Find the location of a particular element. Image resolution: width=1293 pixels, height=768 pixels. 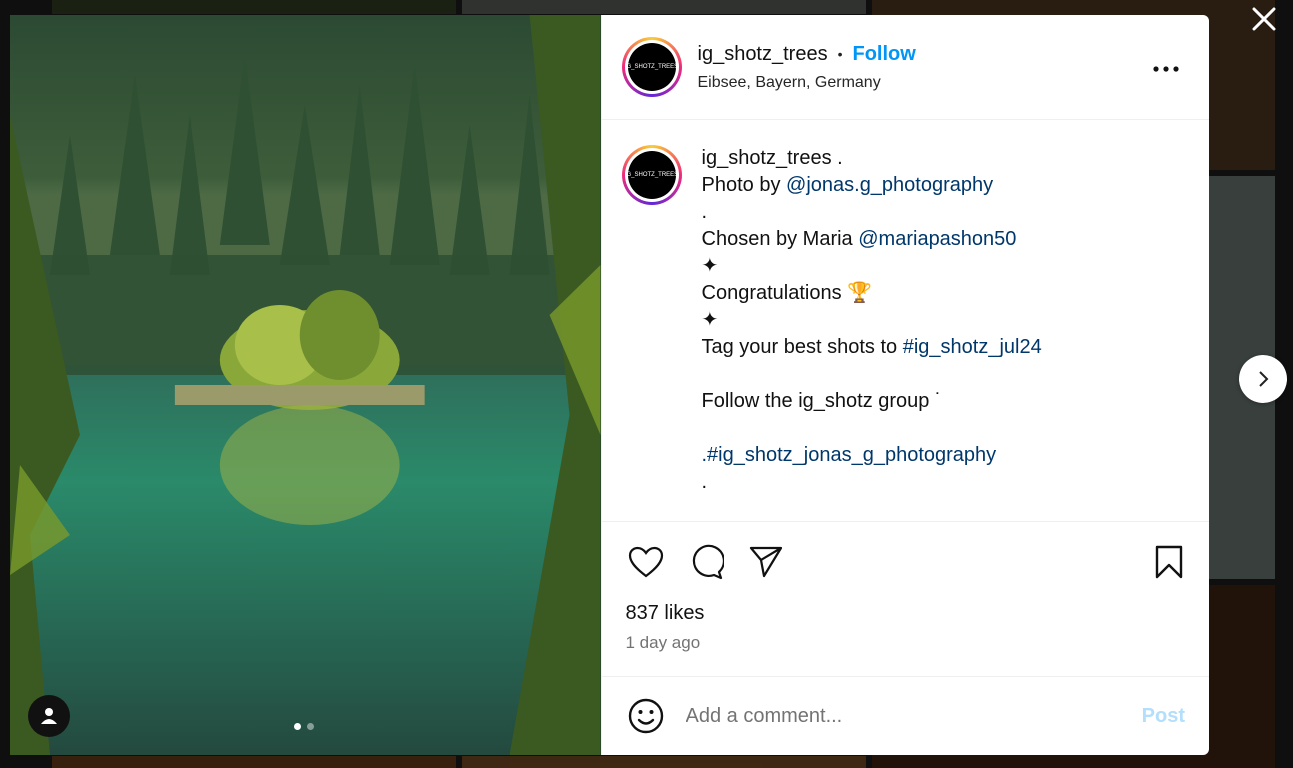

emoji-icon is located at coordinates (646, 716).